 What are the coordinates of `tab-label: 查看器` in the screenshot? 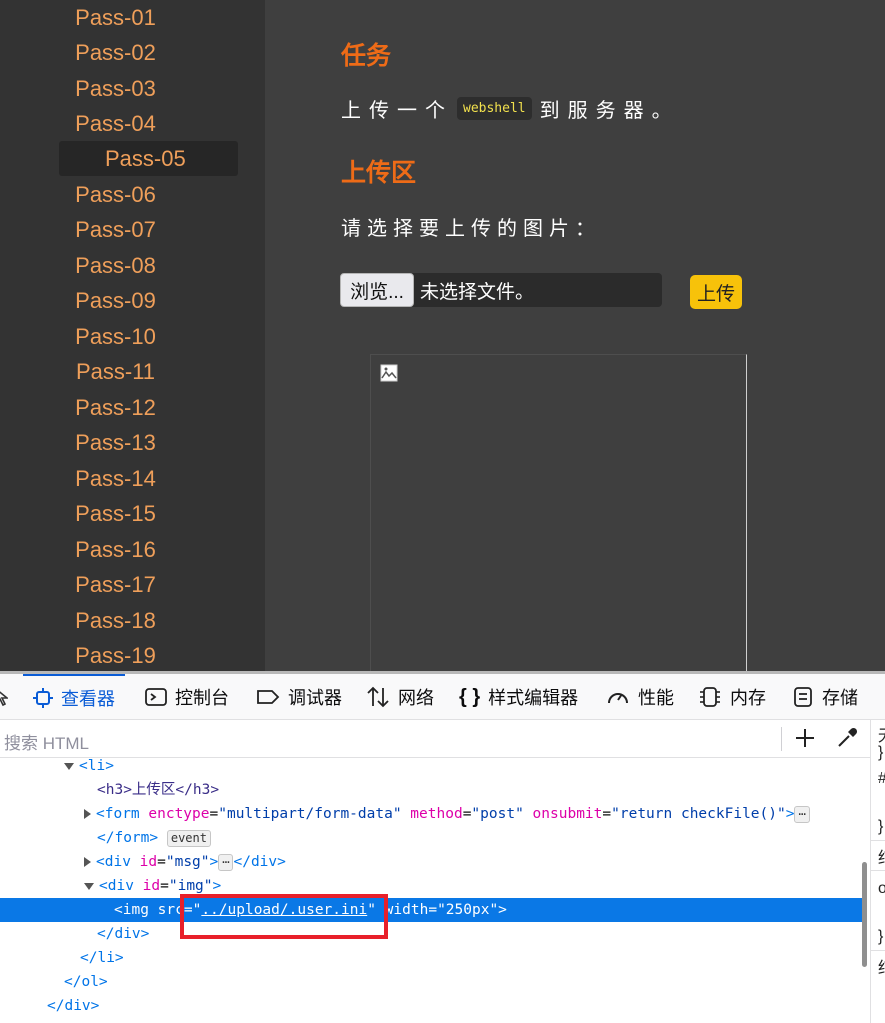 It's located at (88, 699).